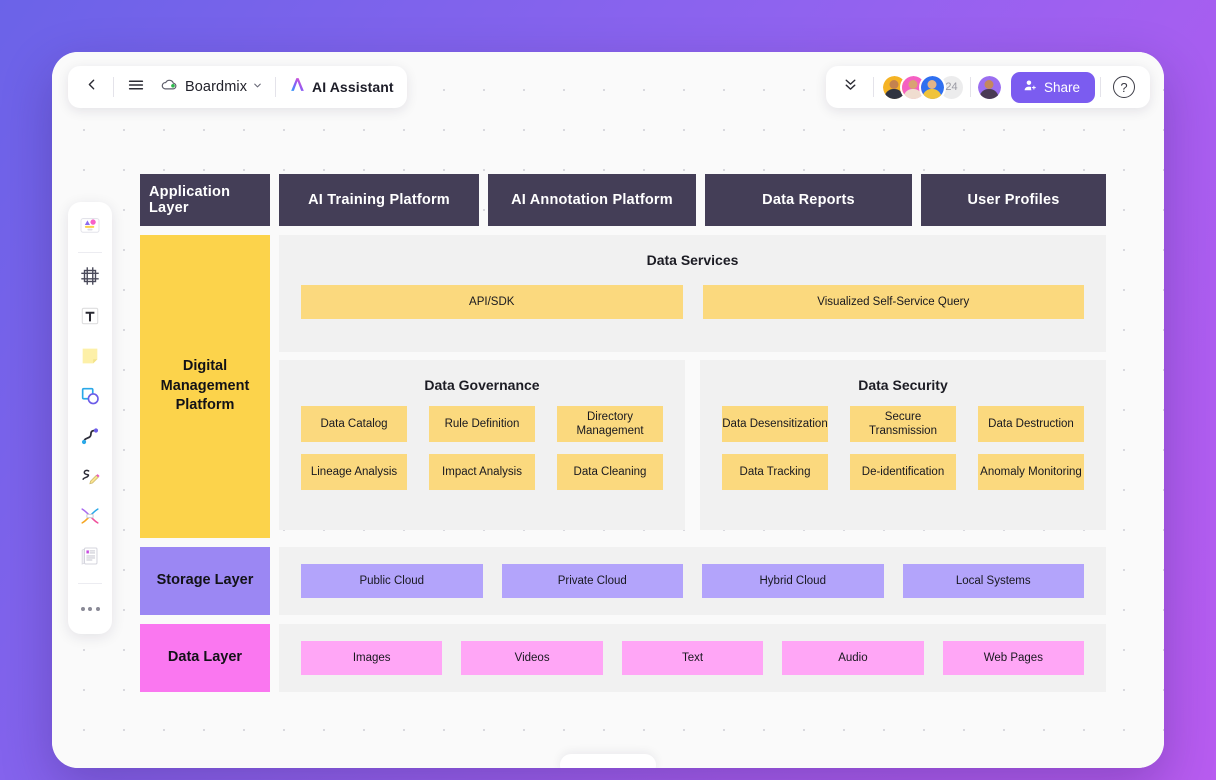 This screenshot has width=1216, height=780. I want to click on collapse-toolbar-button, so click(851, 87).